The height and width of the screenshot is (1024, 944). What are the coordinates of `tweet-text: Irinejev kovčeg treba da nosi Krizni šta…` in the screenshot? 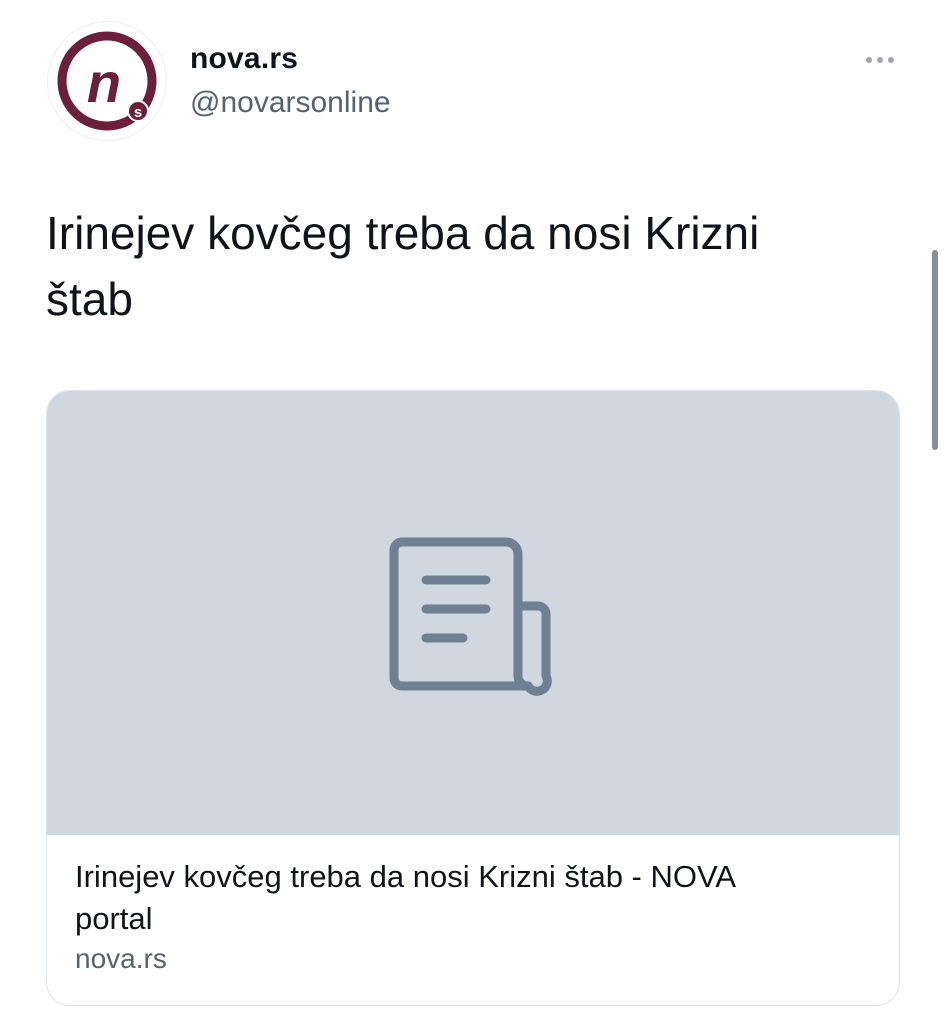 It's located at (446, 266).